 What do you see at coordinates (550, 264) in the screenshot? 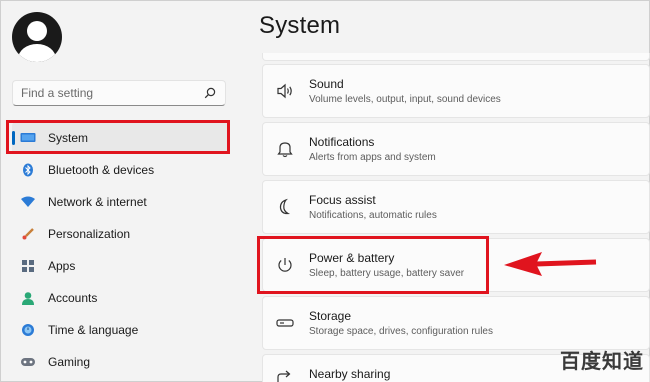
I see `red-arrow-icon` at bounding box center [550, 264].